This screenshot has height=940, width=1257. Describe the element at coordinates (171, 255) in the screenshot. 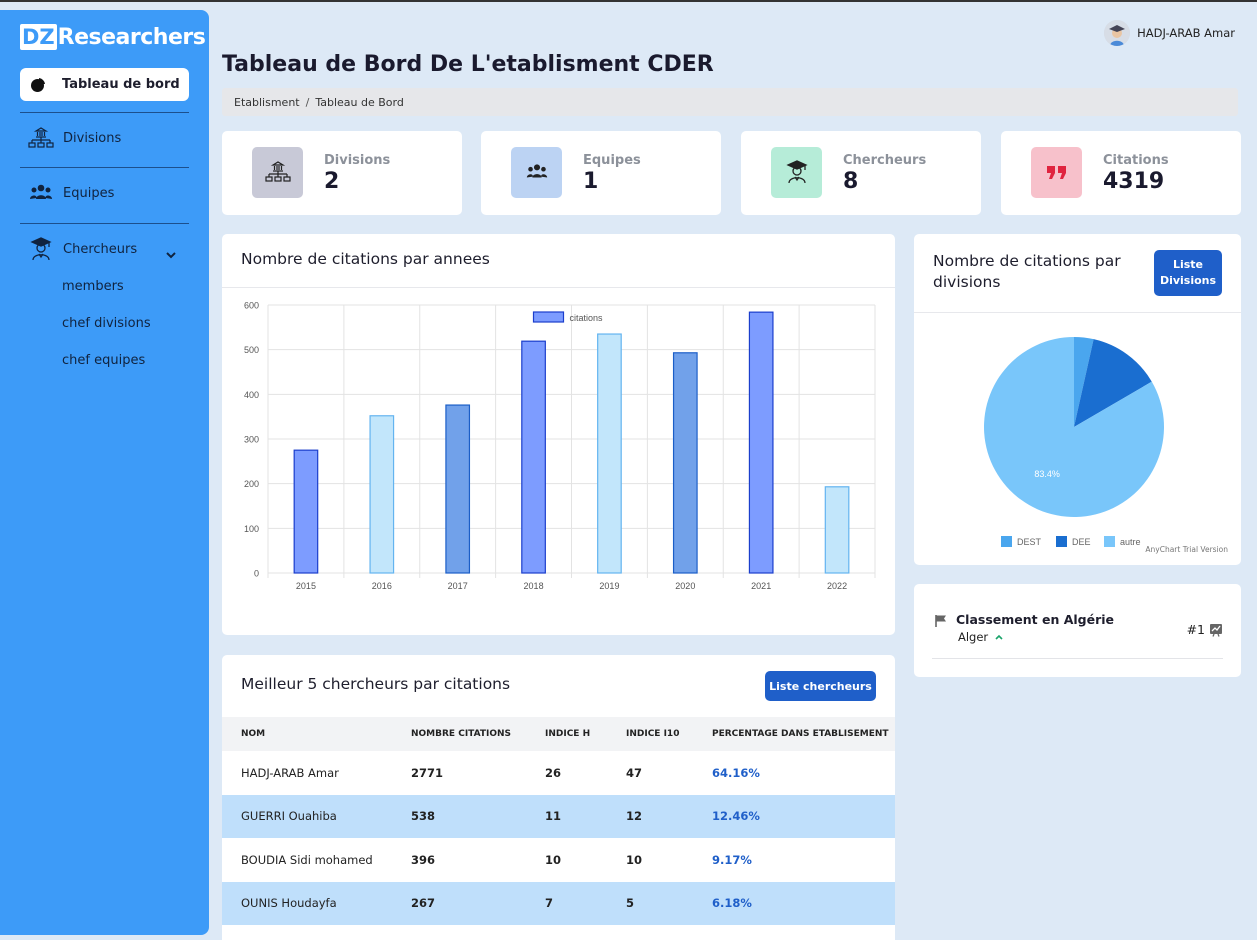

I see `chevron-down-icon` at that location.